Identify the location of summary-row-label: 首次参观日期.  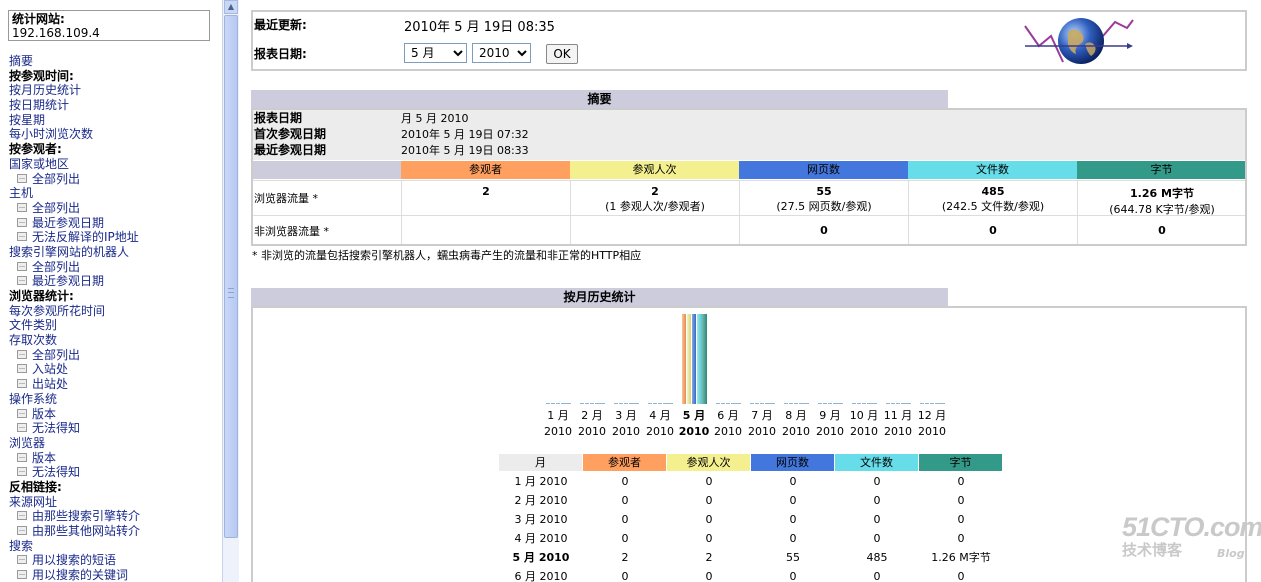
(290, 134).